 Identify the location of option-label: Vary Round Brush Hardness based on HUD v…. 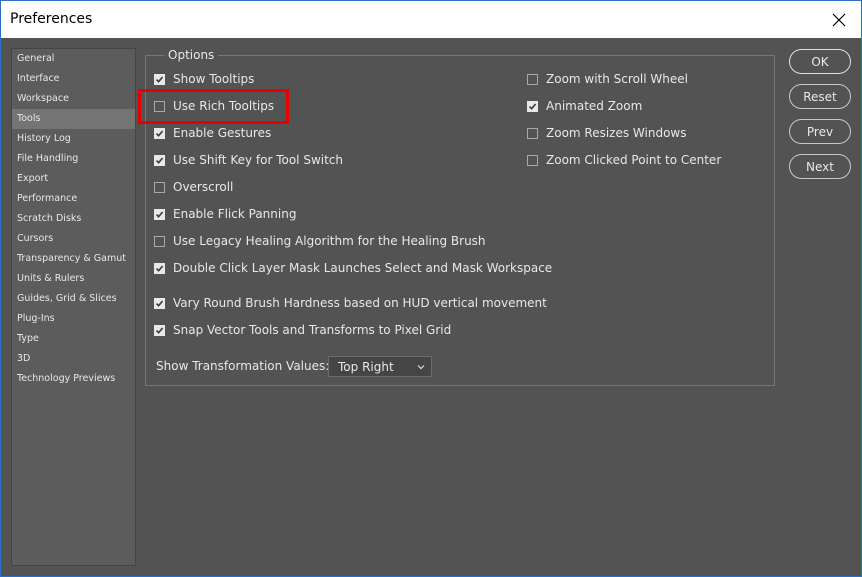
(360, 303).